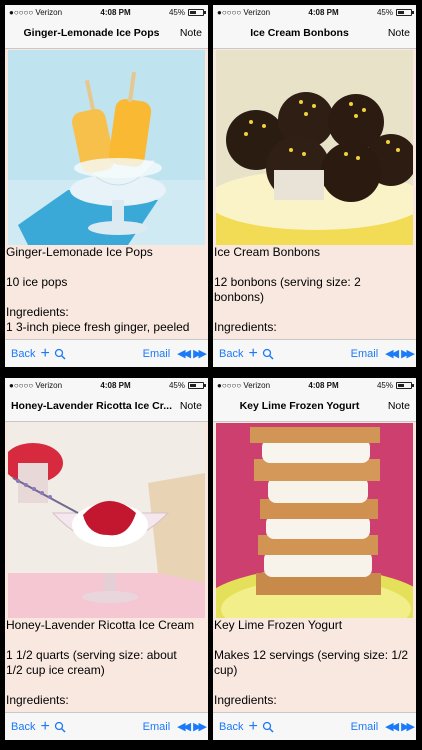 This screenshot has height=750, width=422. What do you see at coordinates (79, 252) in the screenshot?
I see `recipe-name: Ginger-Lemonade Ice Pops` at bounding box center [79, 252].